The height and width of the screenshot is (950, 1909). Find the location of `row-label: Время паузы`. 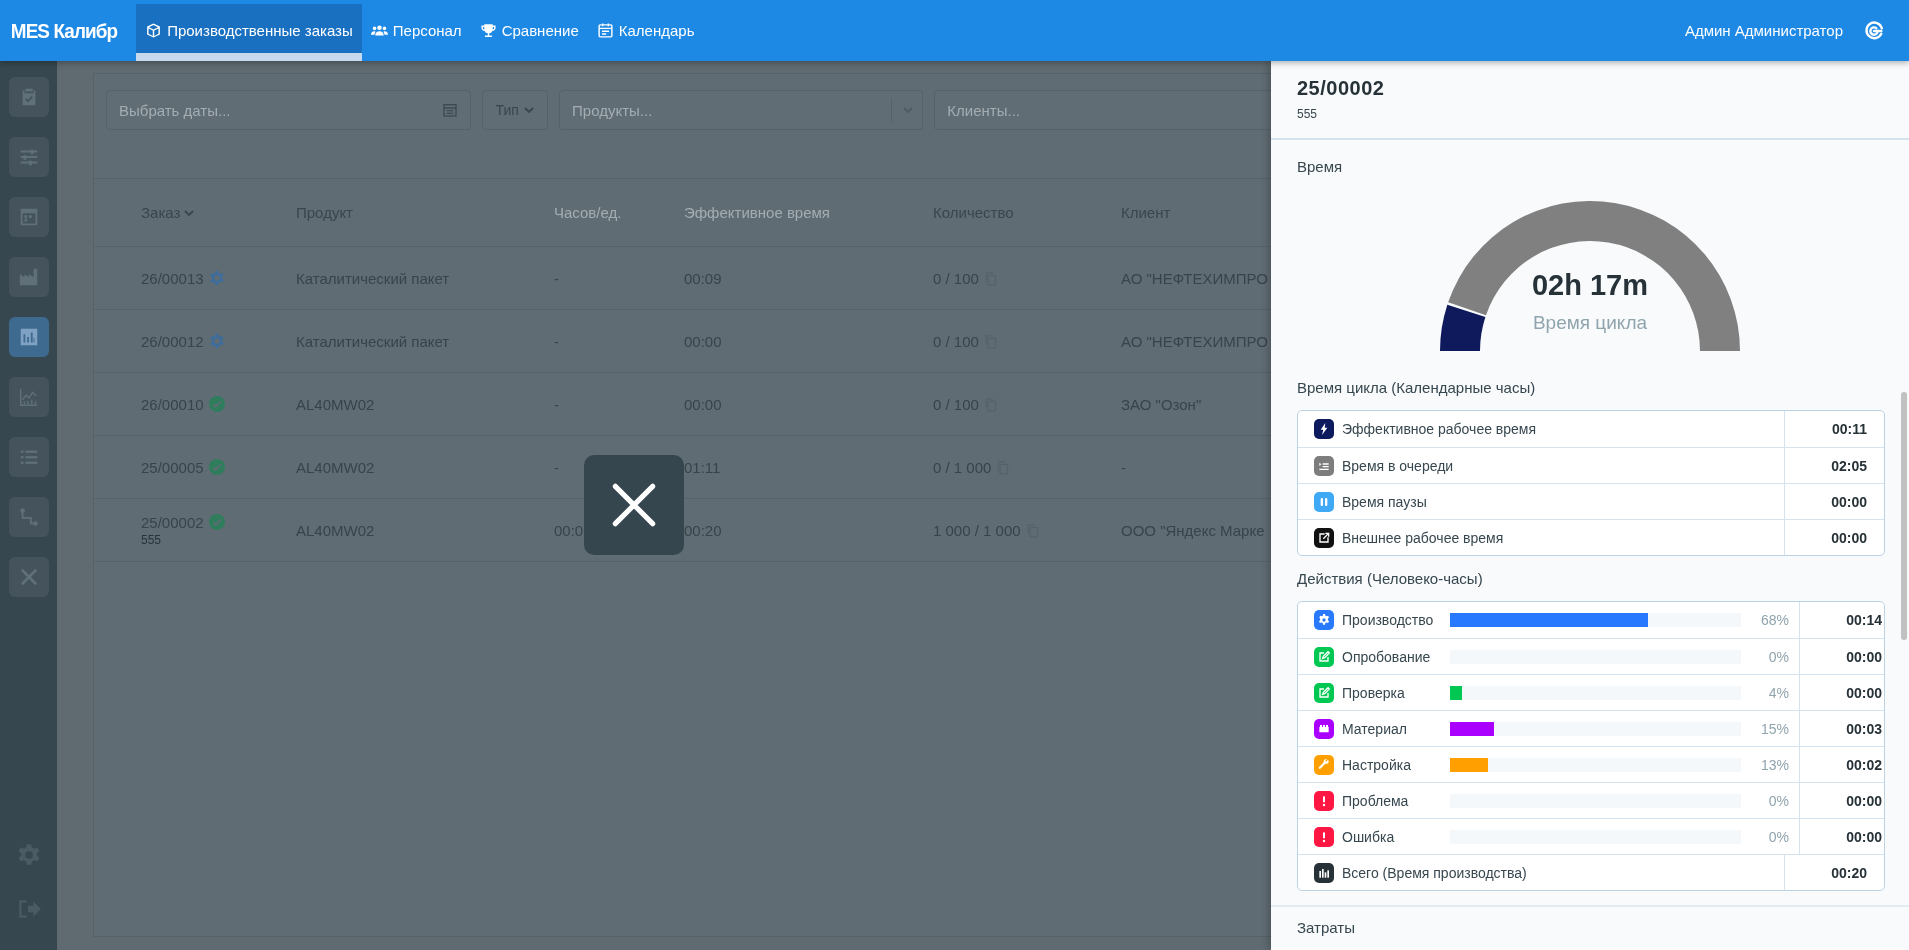

row-label: Время паузы is located at coordinates (1384, 501).